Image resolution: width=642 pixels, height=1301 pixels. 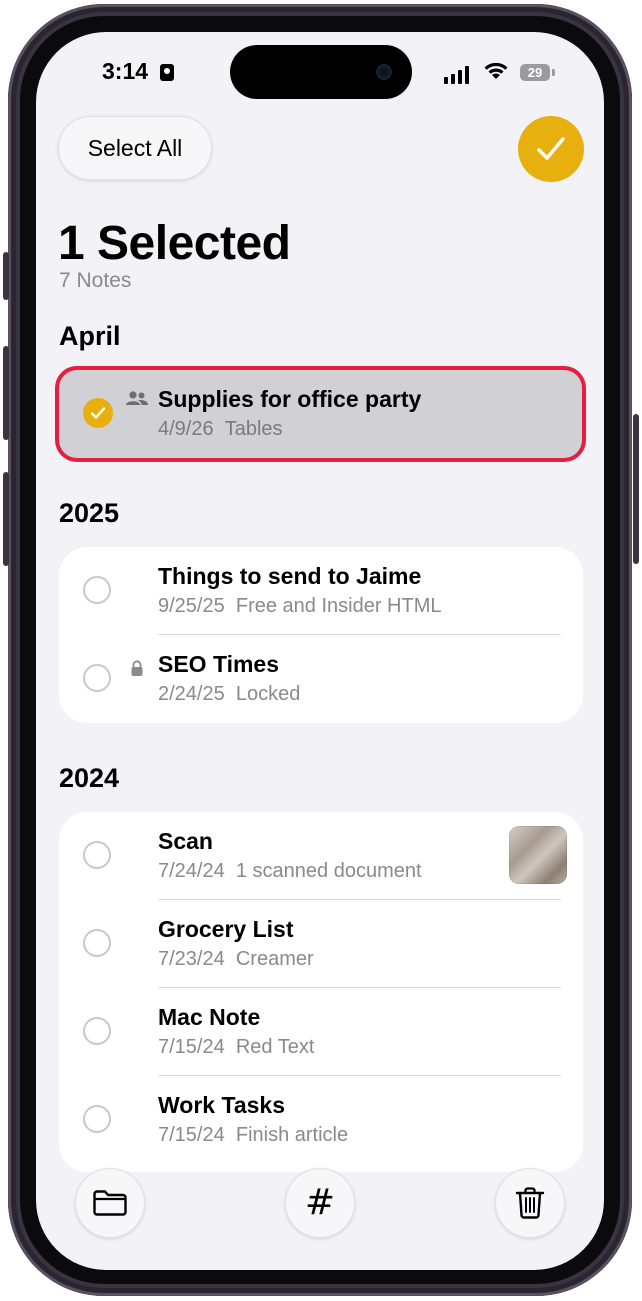 I want to click on wifi-icon, so click(x=496, y=70).